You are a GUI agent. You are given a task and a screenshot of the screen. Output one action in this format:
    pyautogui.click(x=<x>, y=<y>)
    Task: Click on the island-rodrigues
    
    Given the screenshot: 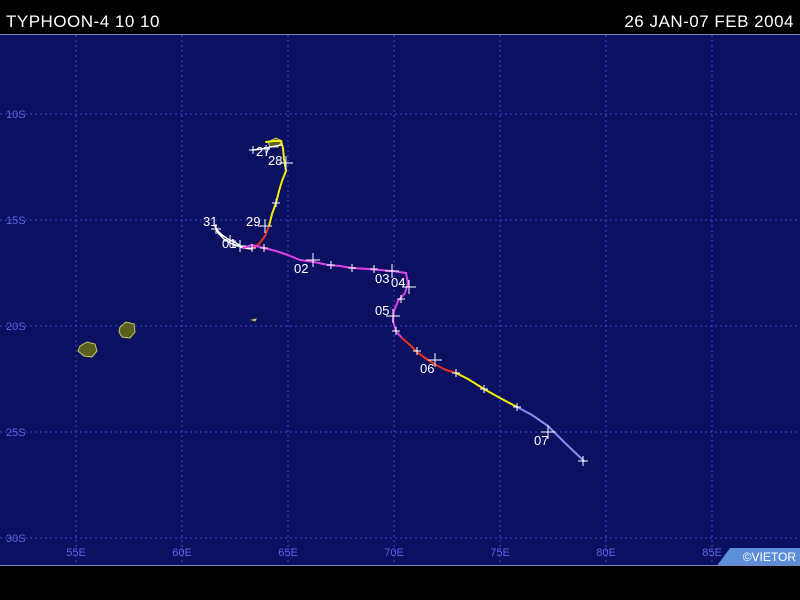 What is the action you would take?
    pyautogui.click(x=253, y=320)
    